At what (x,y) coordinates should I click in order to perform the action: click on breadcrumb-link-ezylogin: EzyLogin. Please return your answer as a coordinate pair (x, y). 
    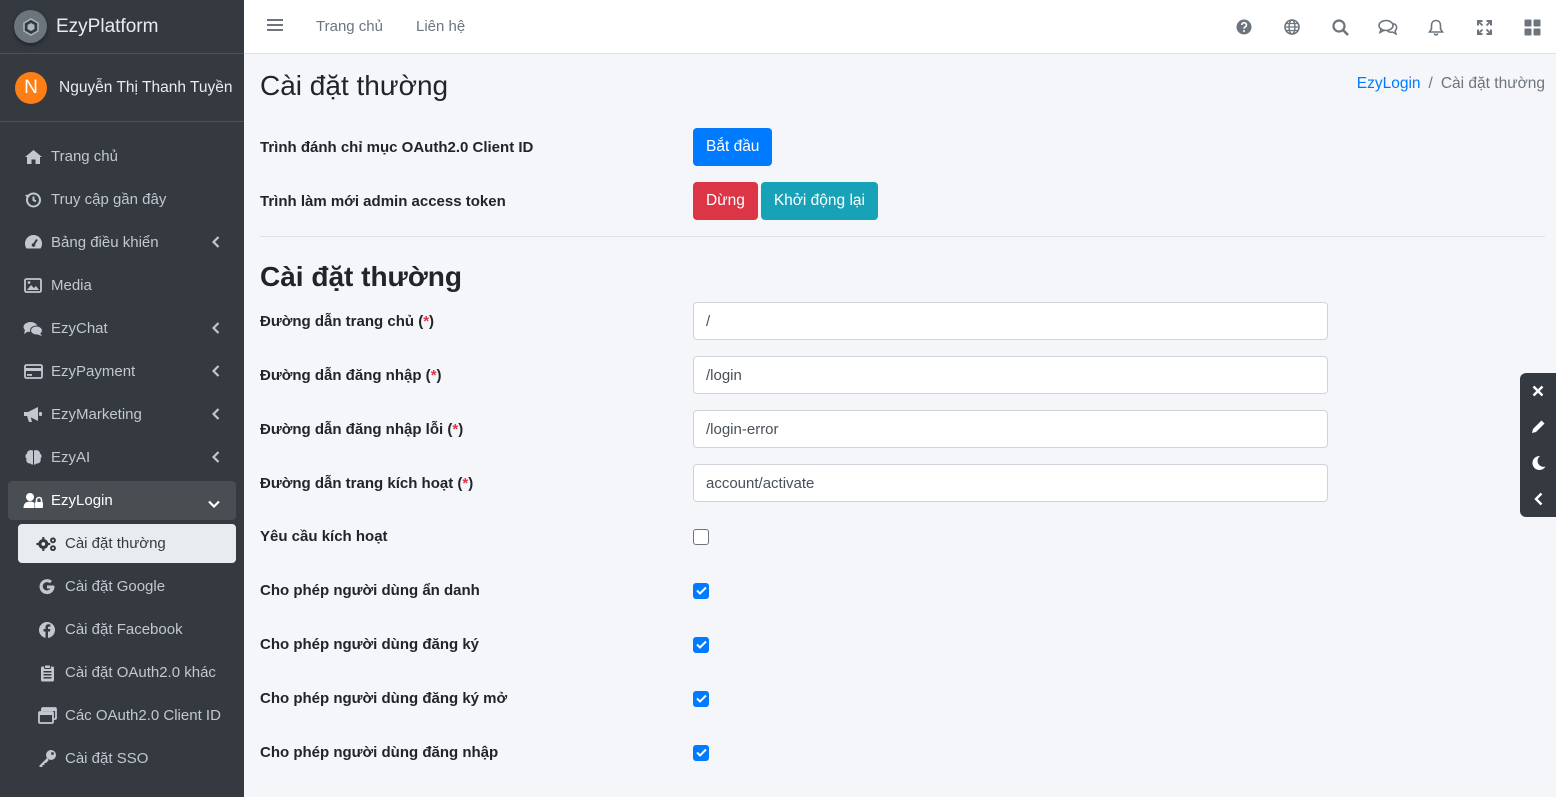
    Looking at the image, I should click on (1389, 83).